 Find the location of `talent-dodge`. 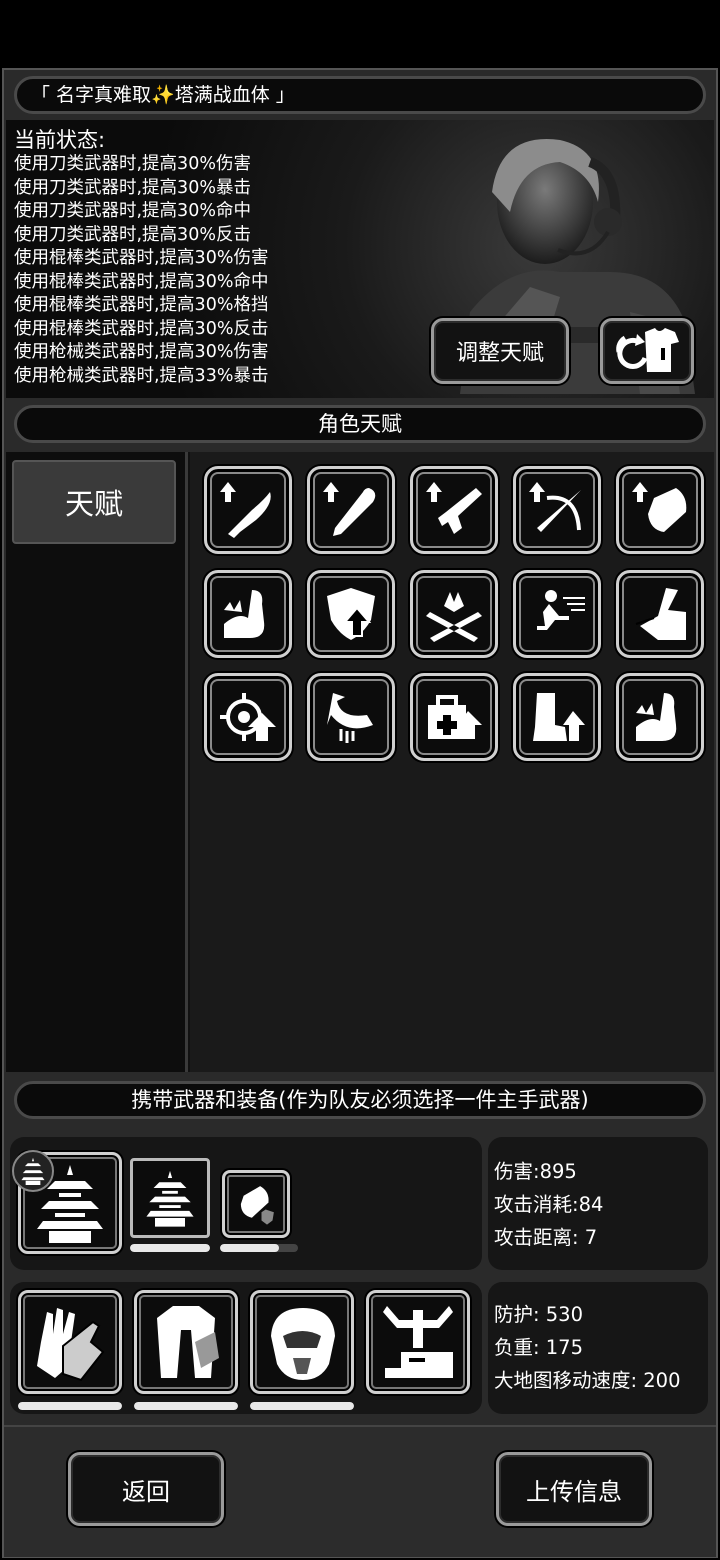

talent-dodge is located at coordinates (557, 614).